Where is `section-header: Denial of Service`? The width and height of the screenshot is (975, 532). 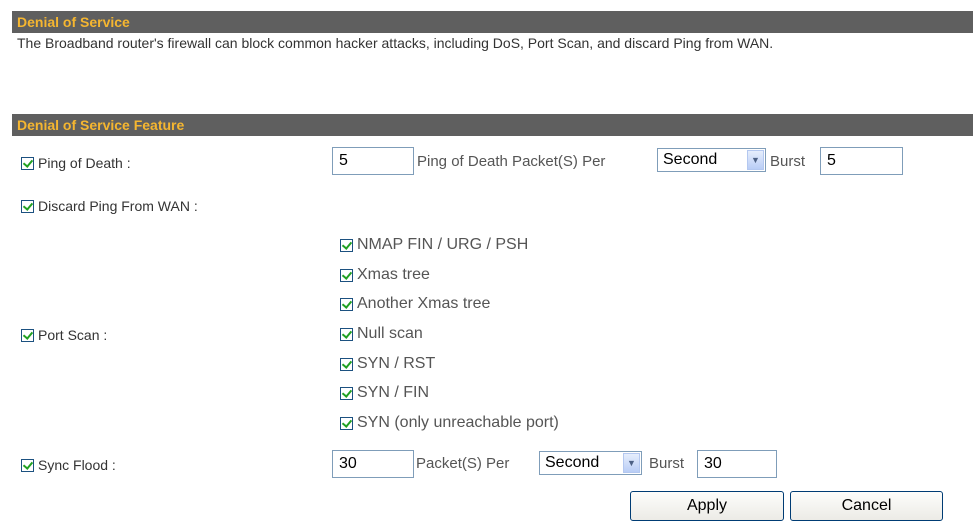 section-header: Denial of Service is located at coordinates (492, 22).